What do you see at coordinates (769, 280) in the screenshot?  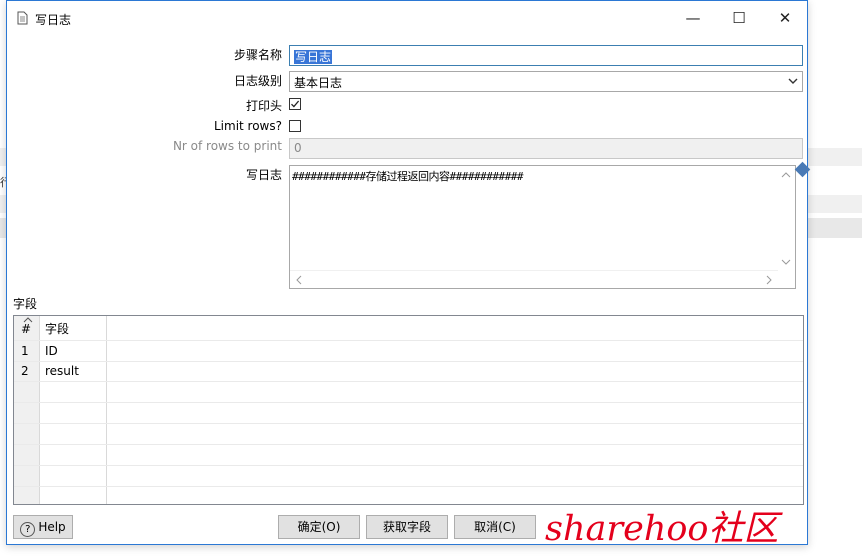 I see `scroll-right-icon` at bounding box center [769, 280].